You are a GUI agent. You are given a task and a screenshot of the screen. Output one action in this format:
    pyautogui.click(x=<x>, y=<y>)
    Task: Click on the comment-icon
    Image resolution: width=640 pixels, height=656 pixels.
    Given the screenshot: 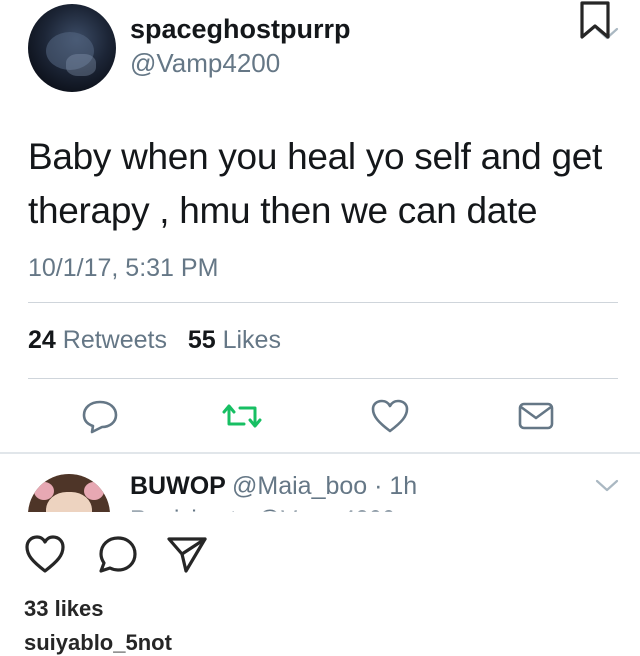 What is the action you would take?
    pyautogui.click(x=118, y=554)
    